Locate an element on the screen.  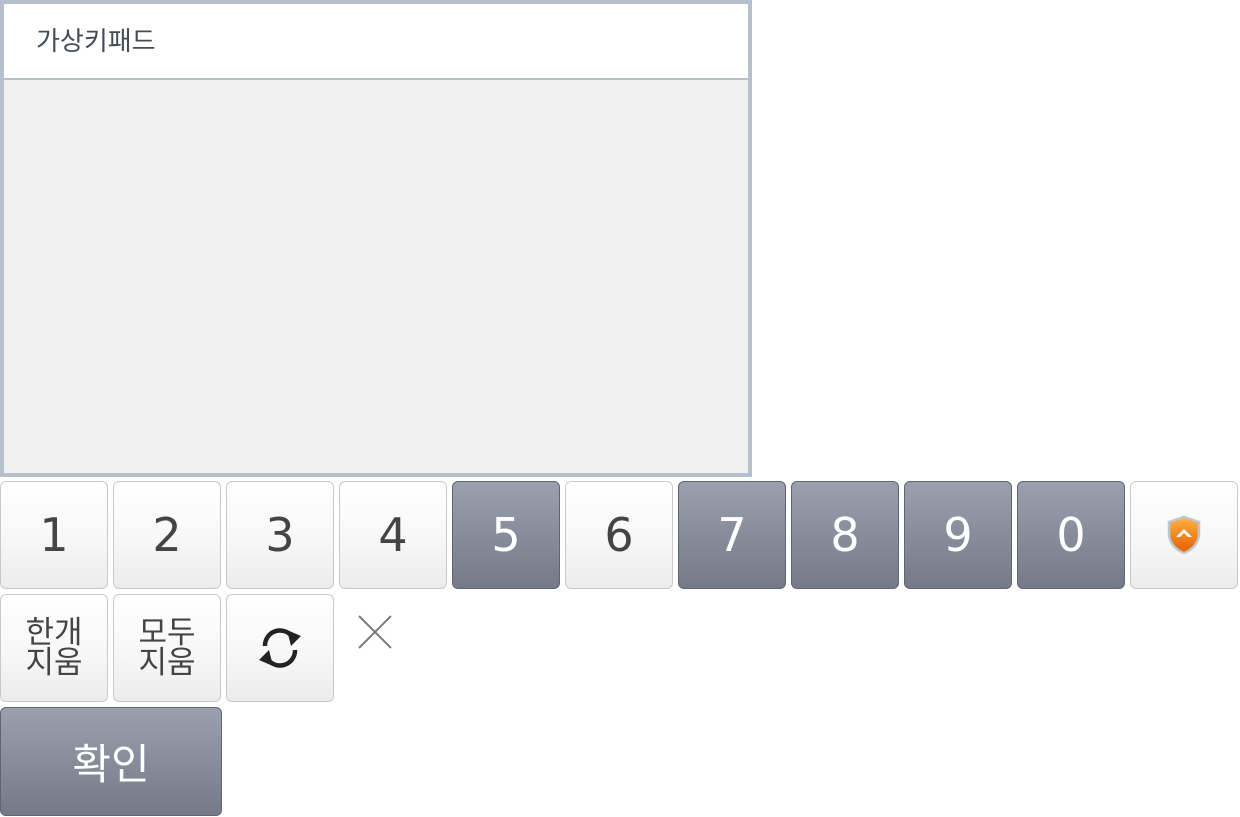
delete-all-label: 모두 지움 is located at coordinates (167, 648).